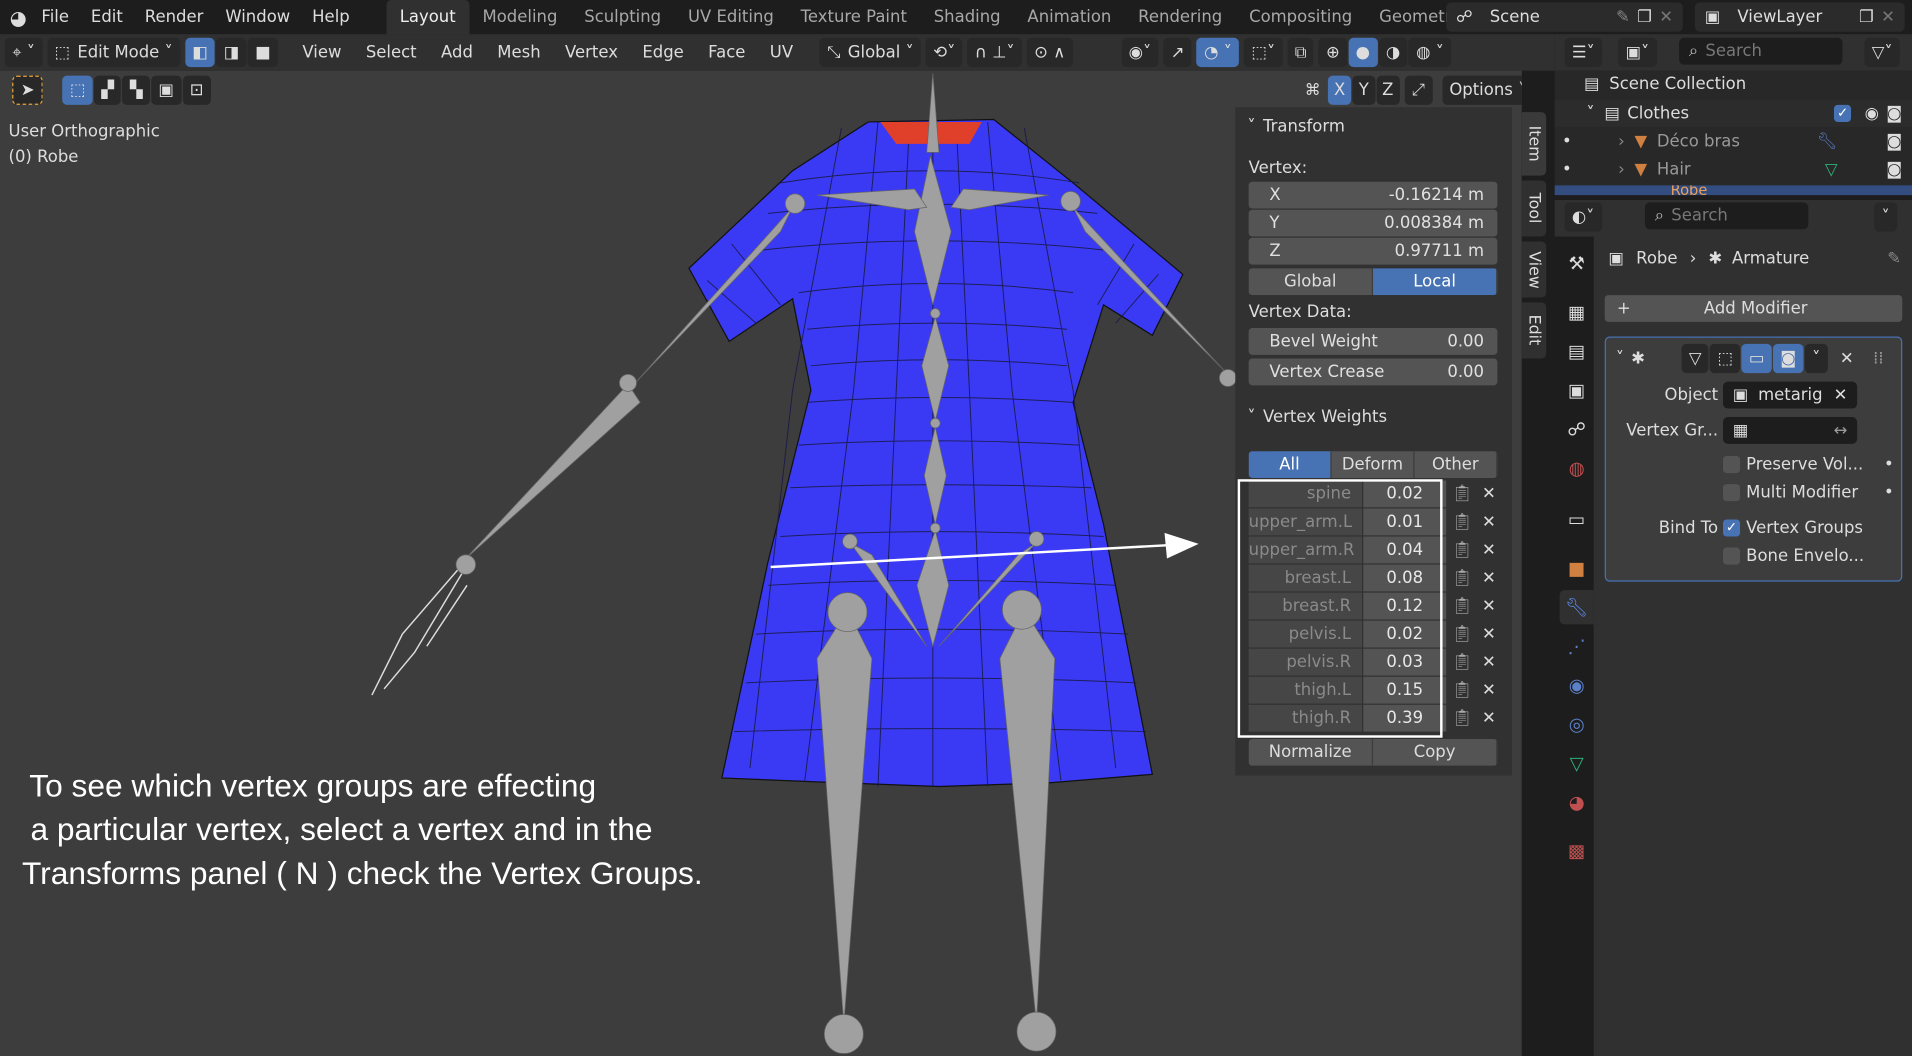  I want to click on tab-texture-paint: Texture Paint, so click(853, 17).